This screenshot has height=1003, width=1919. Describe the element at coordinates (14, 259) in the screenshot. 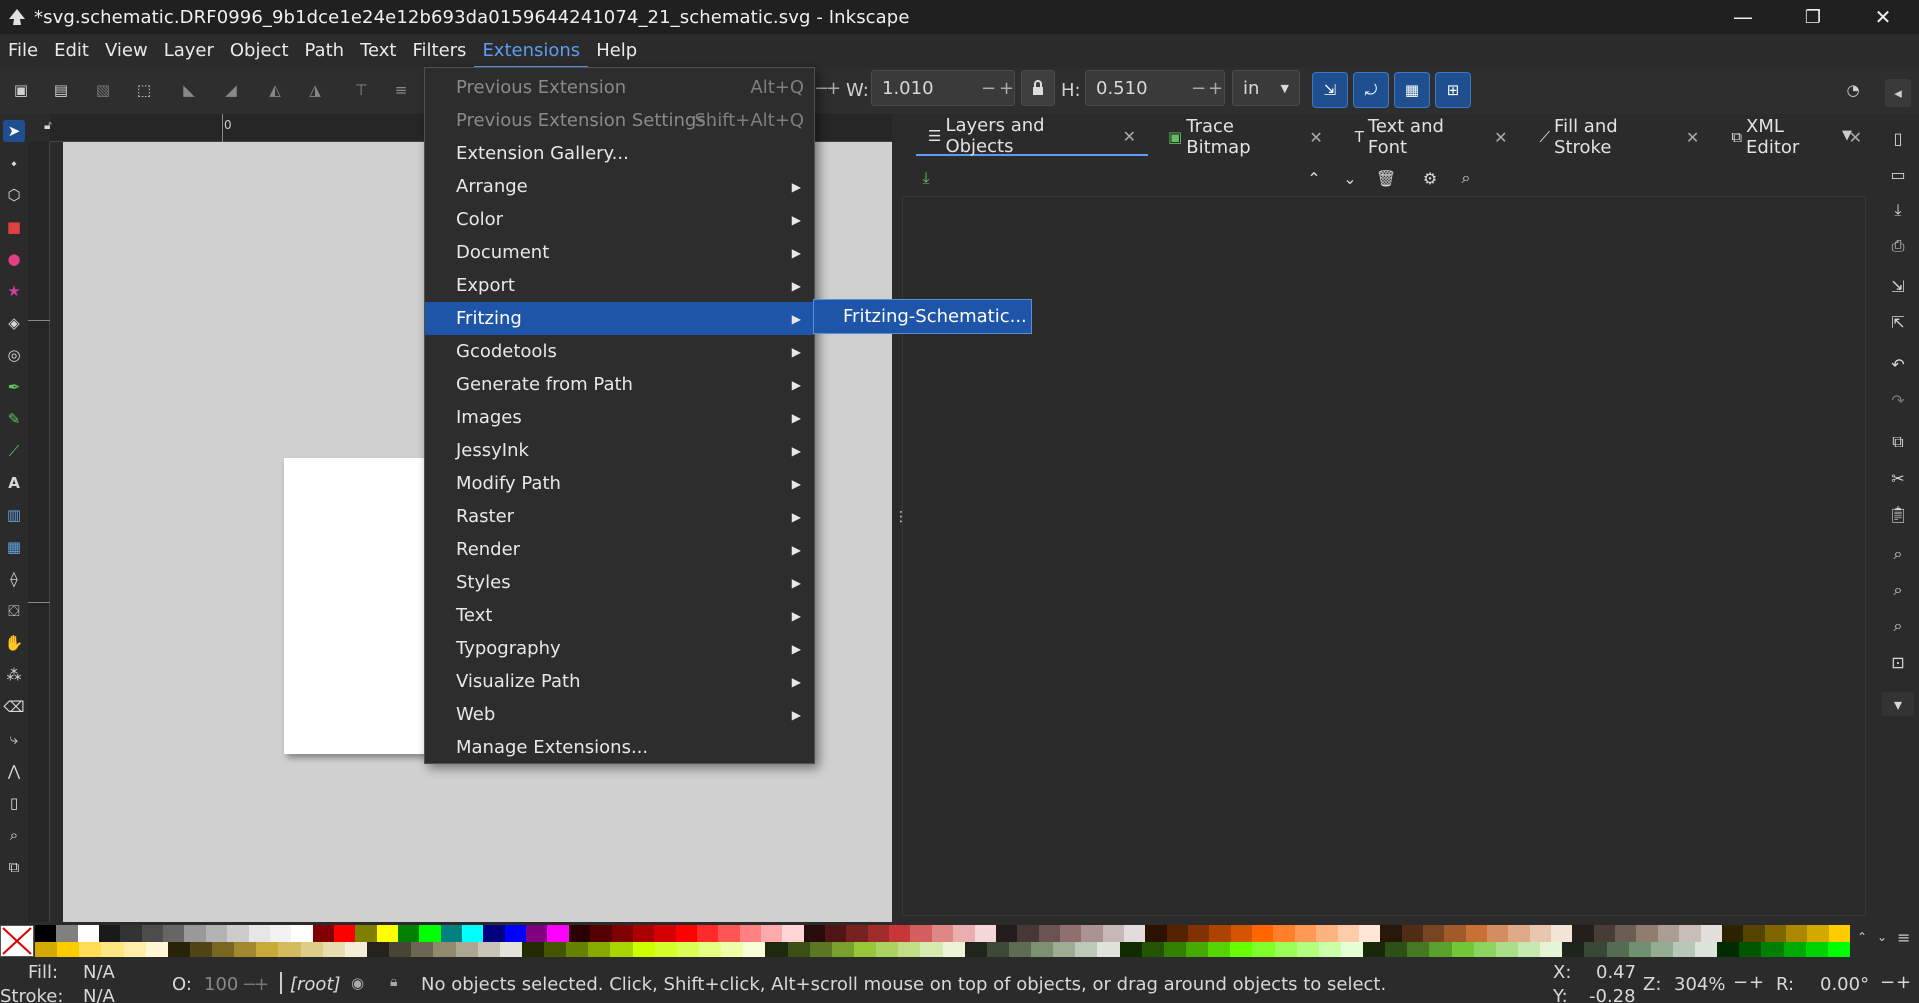

I see `ellipse-tool-icon: ●` at that location.